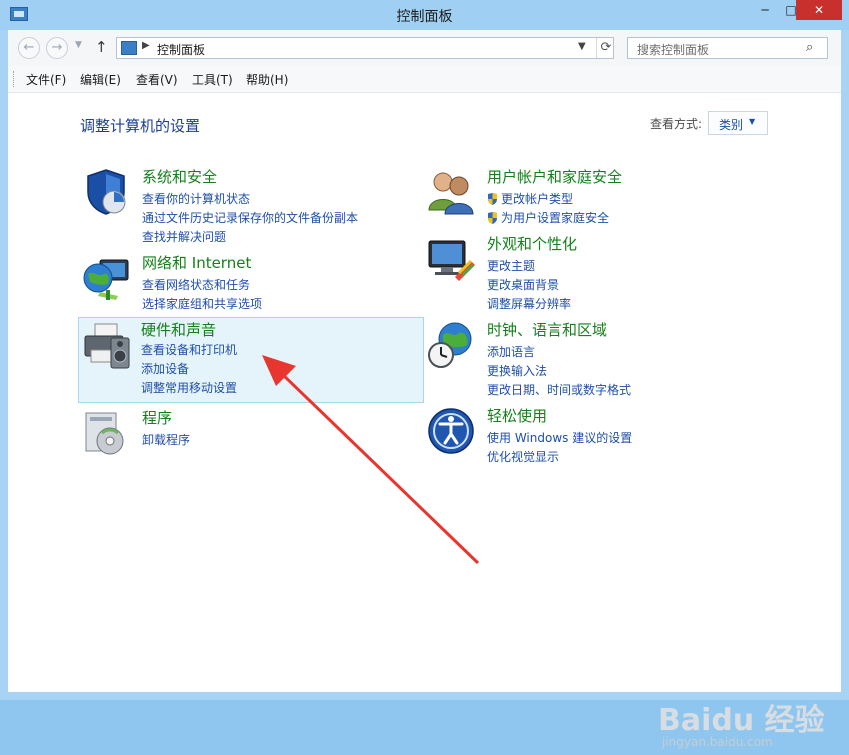 The width and height of the screenshot is (849, 755). I want to click on watermark: Baidu 经验 jingyan.baidu.com, so click(743, 725).